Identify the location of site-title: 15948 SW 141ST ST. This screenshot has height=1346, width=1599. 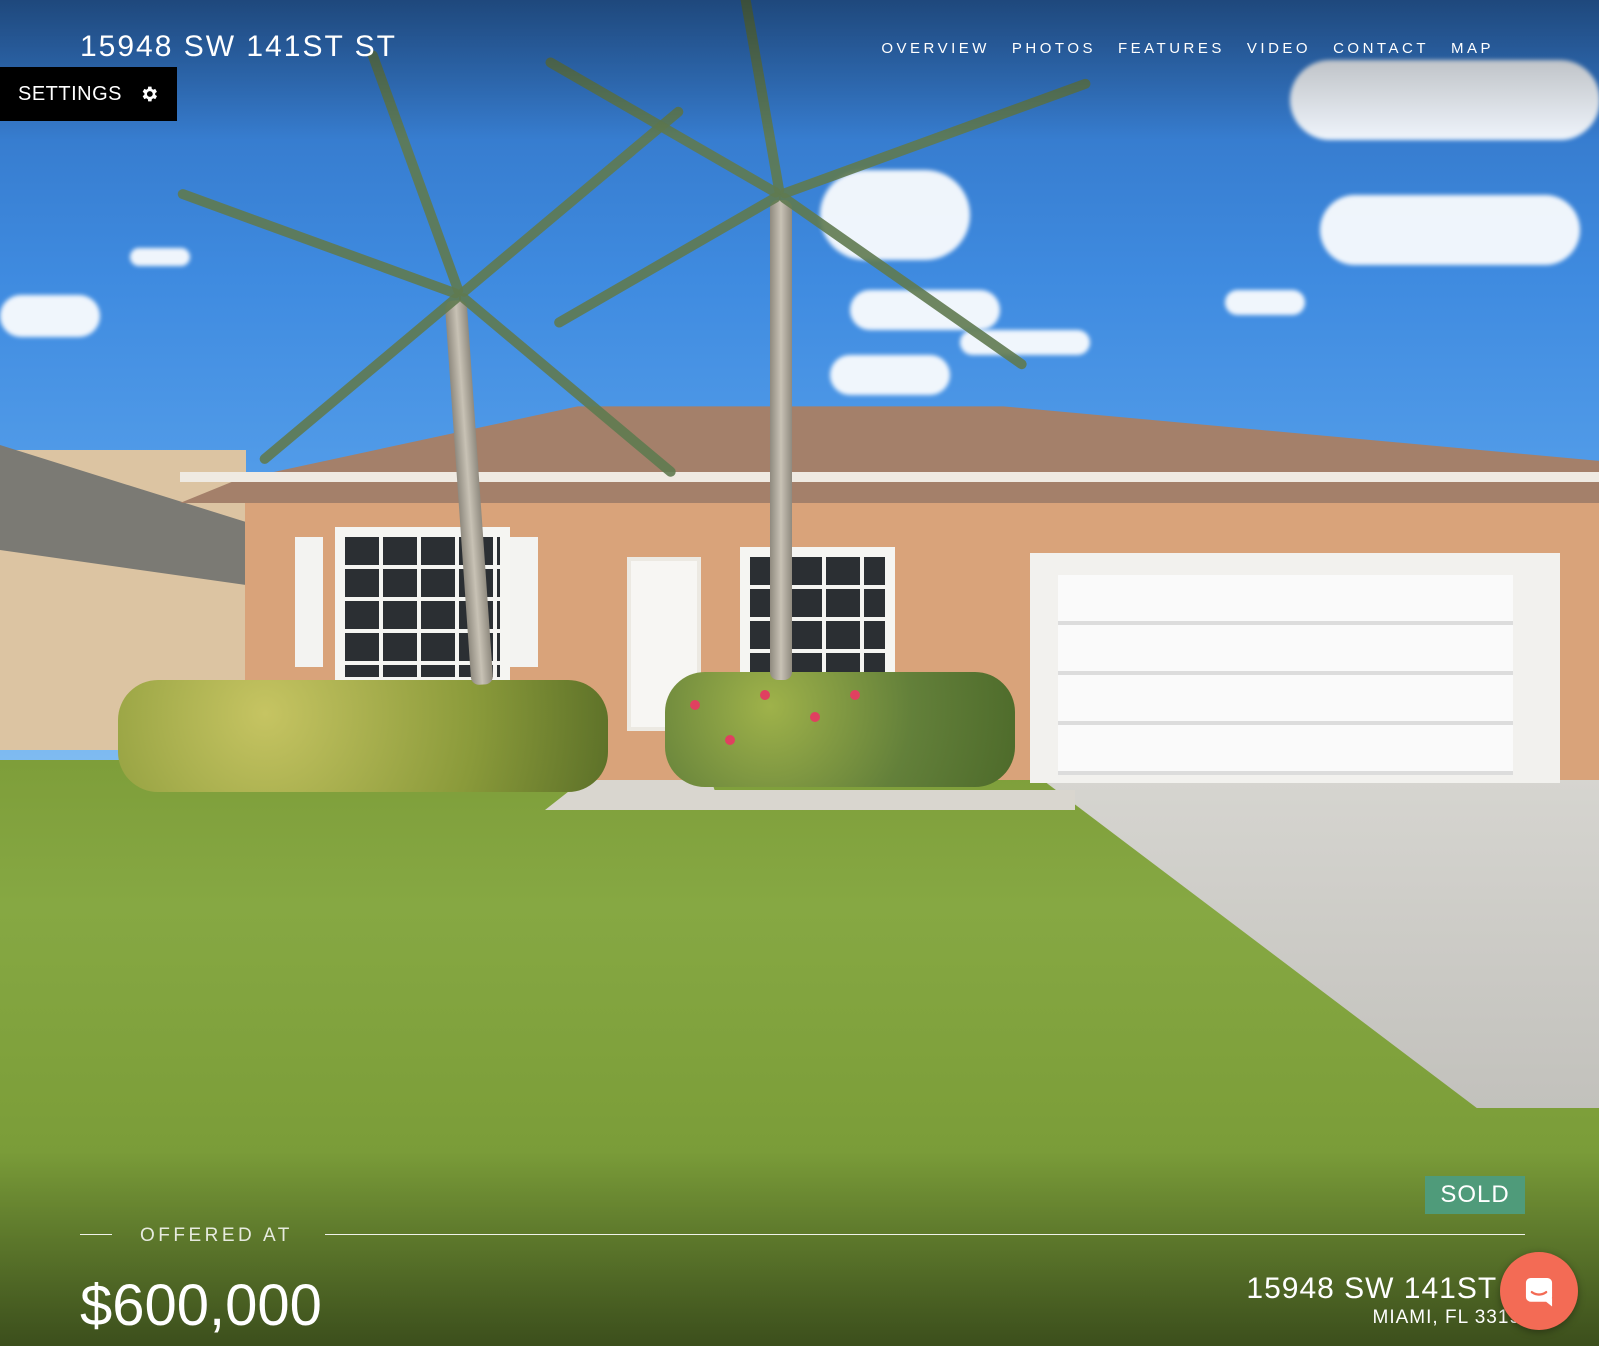
(238, 47).